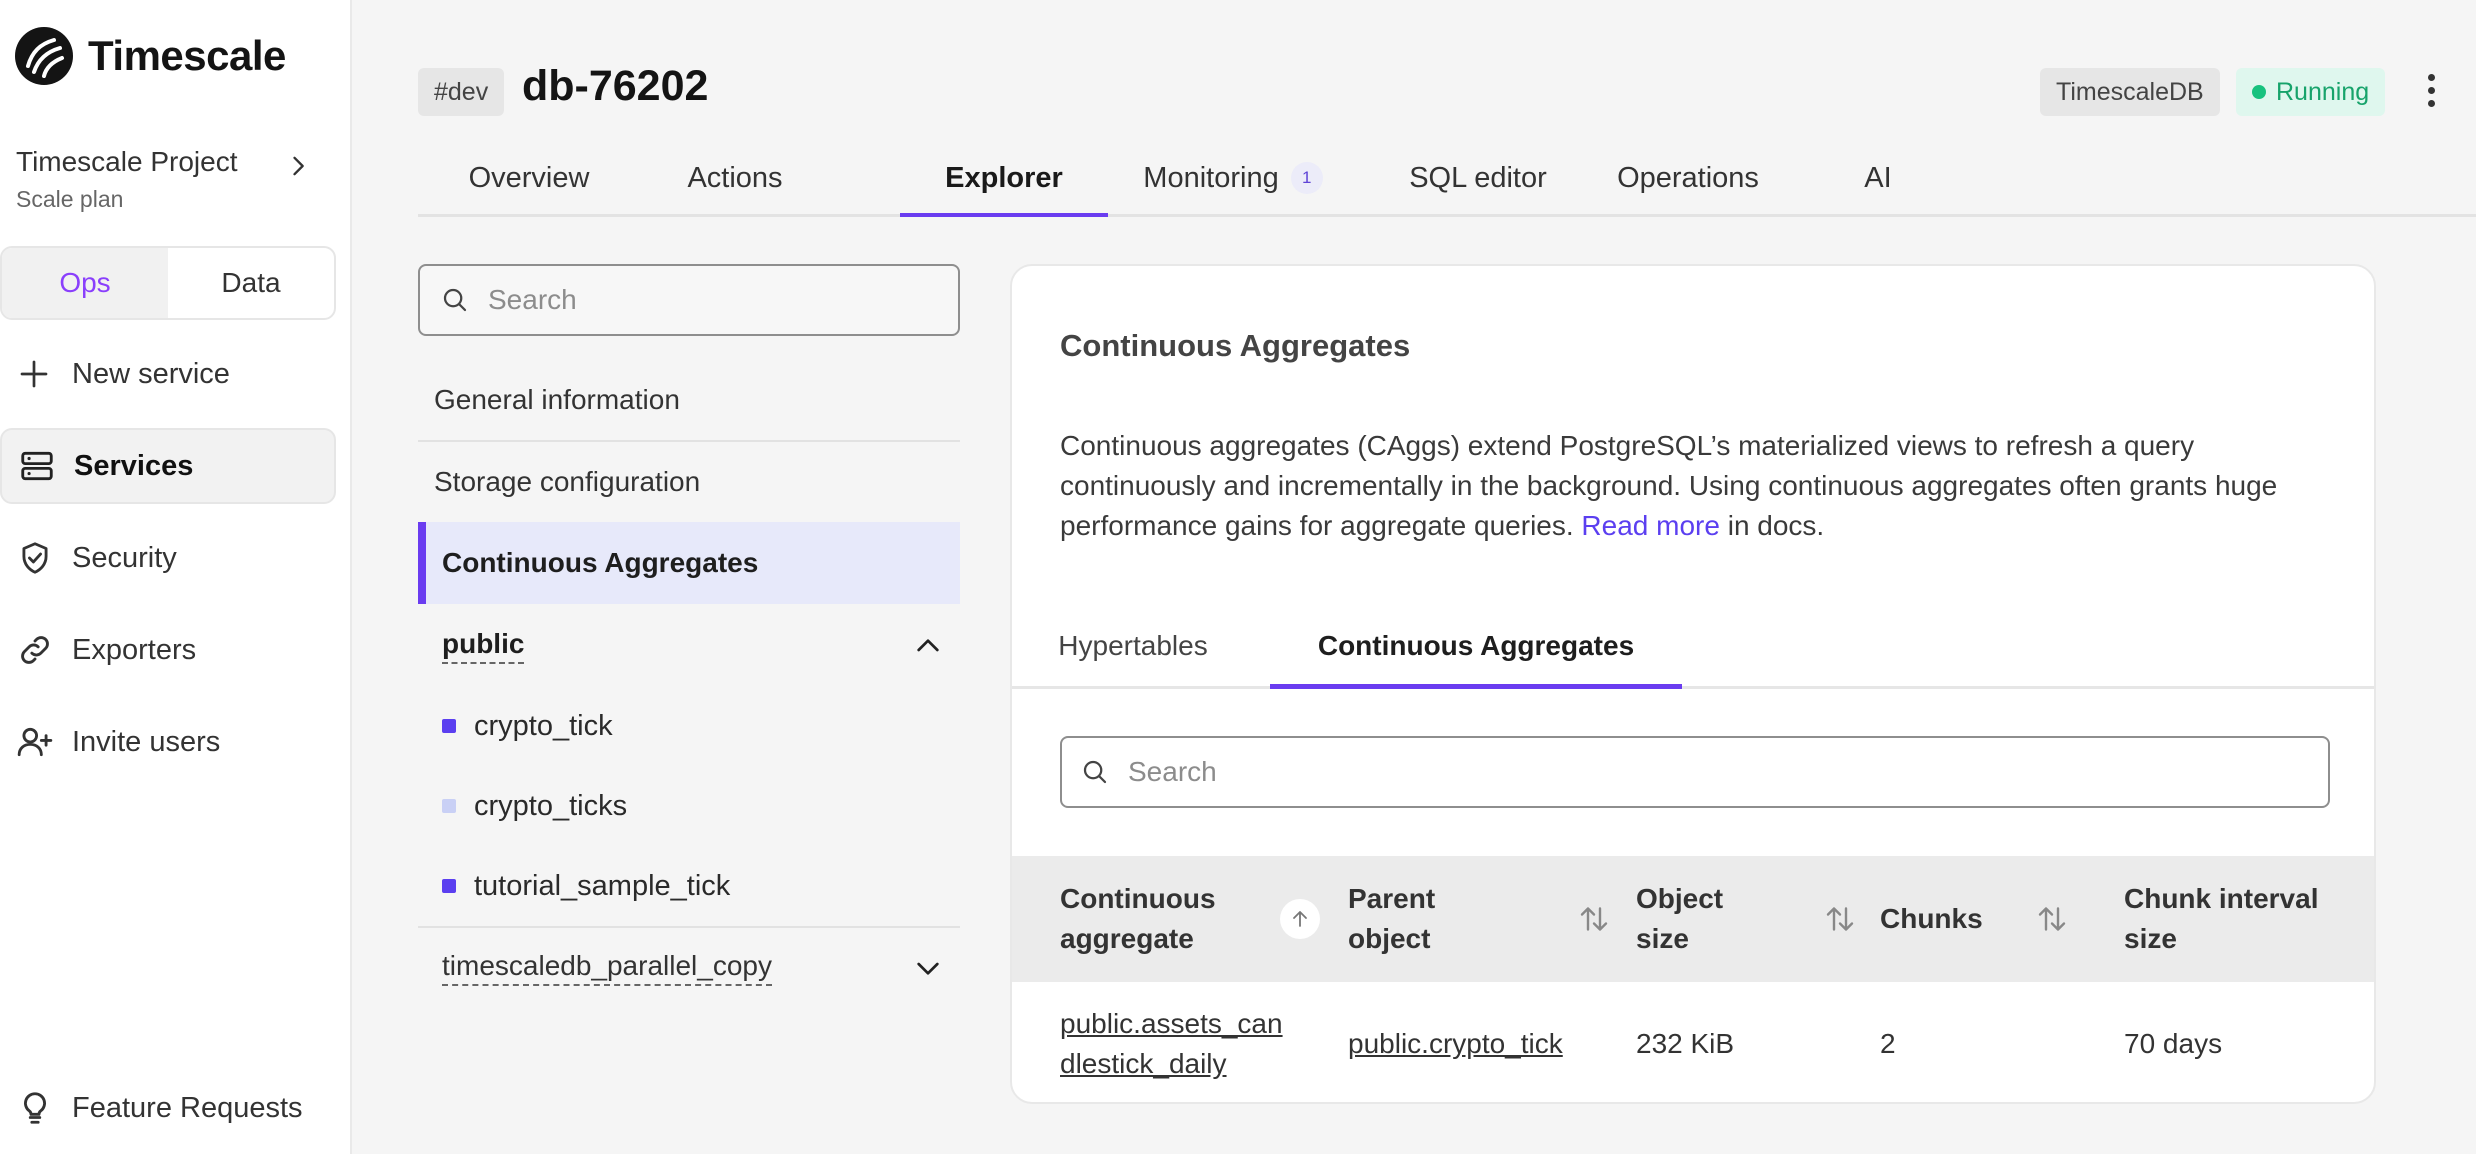 Image resolution: width=2476 pixels, height=1154 pixels. I want to click on schema-public-header: public, so click(689, 646).